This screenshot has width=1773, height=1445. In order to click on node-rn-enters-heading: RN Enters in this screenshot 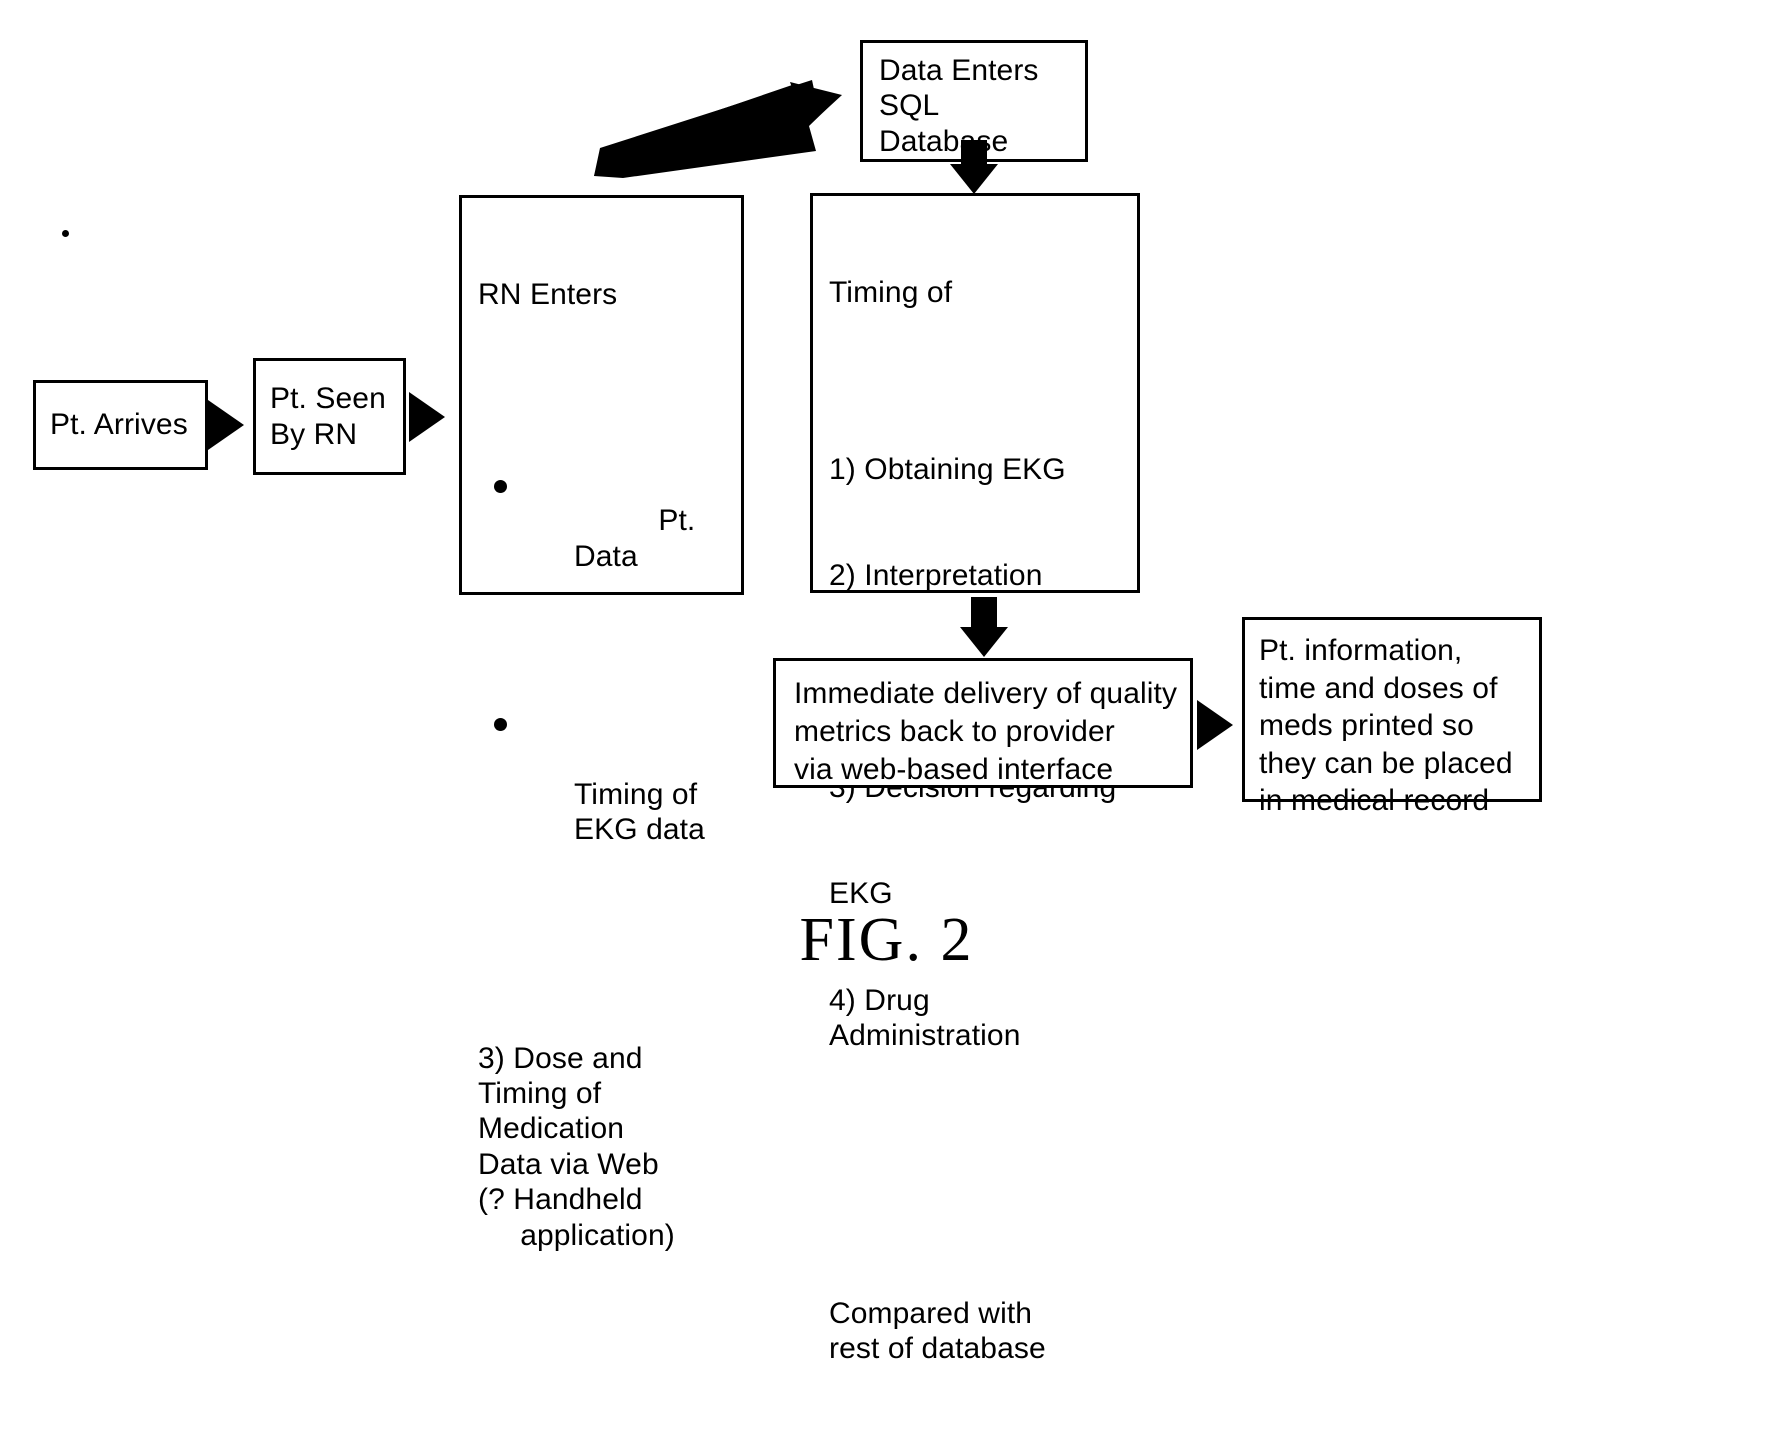, I will do `click(548, 294)`.